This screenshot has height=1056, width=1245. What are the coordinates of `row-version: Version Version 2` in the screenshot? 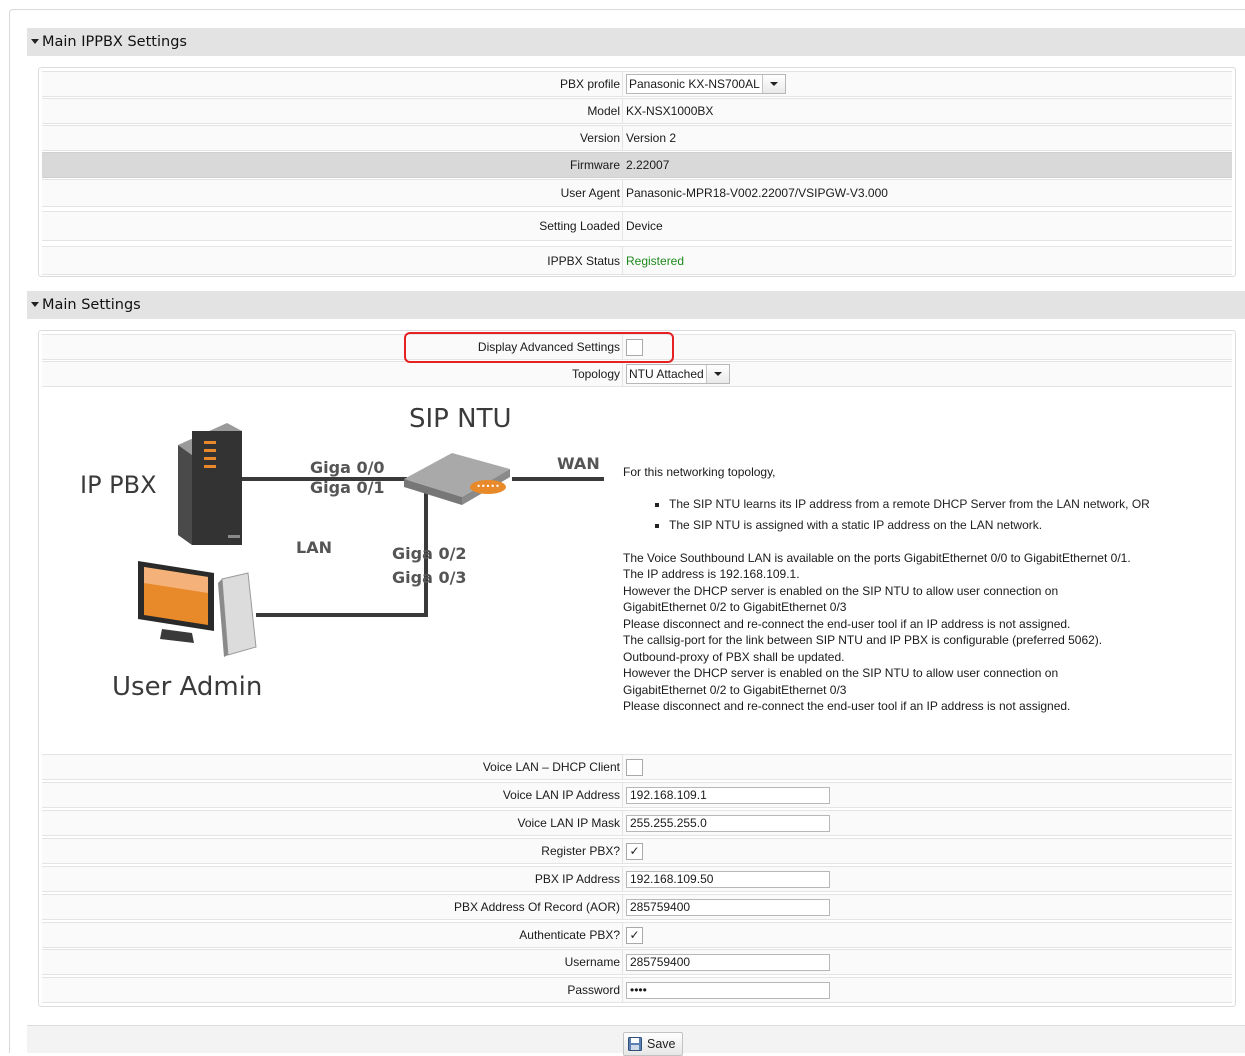 It's located at (637, 138).